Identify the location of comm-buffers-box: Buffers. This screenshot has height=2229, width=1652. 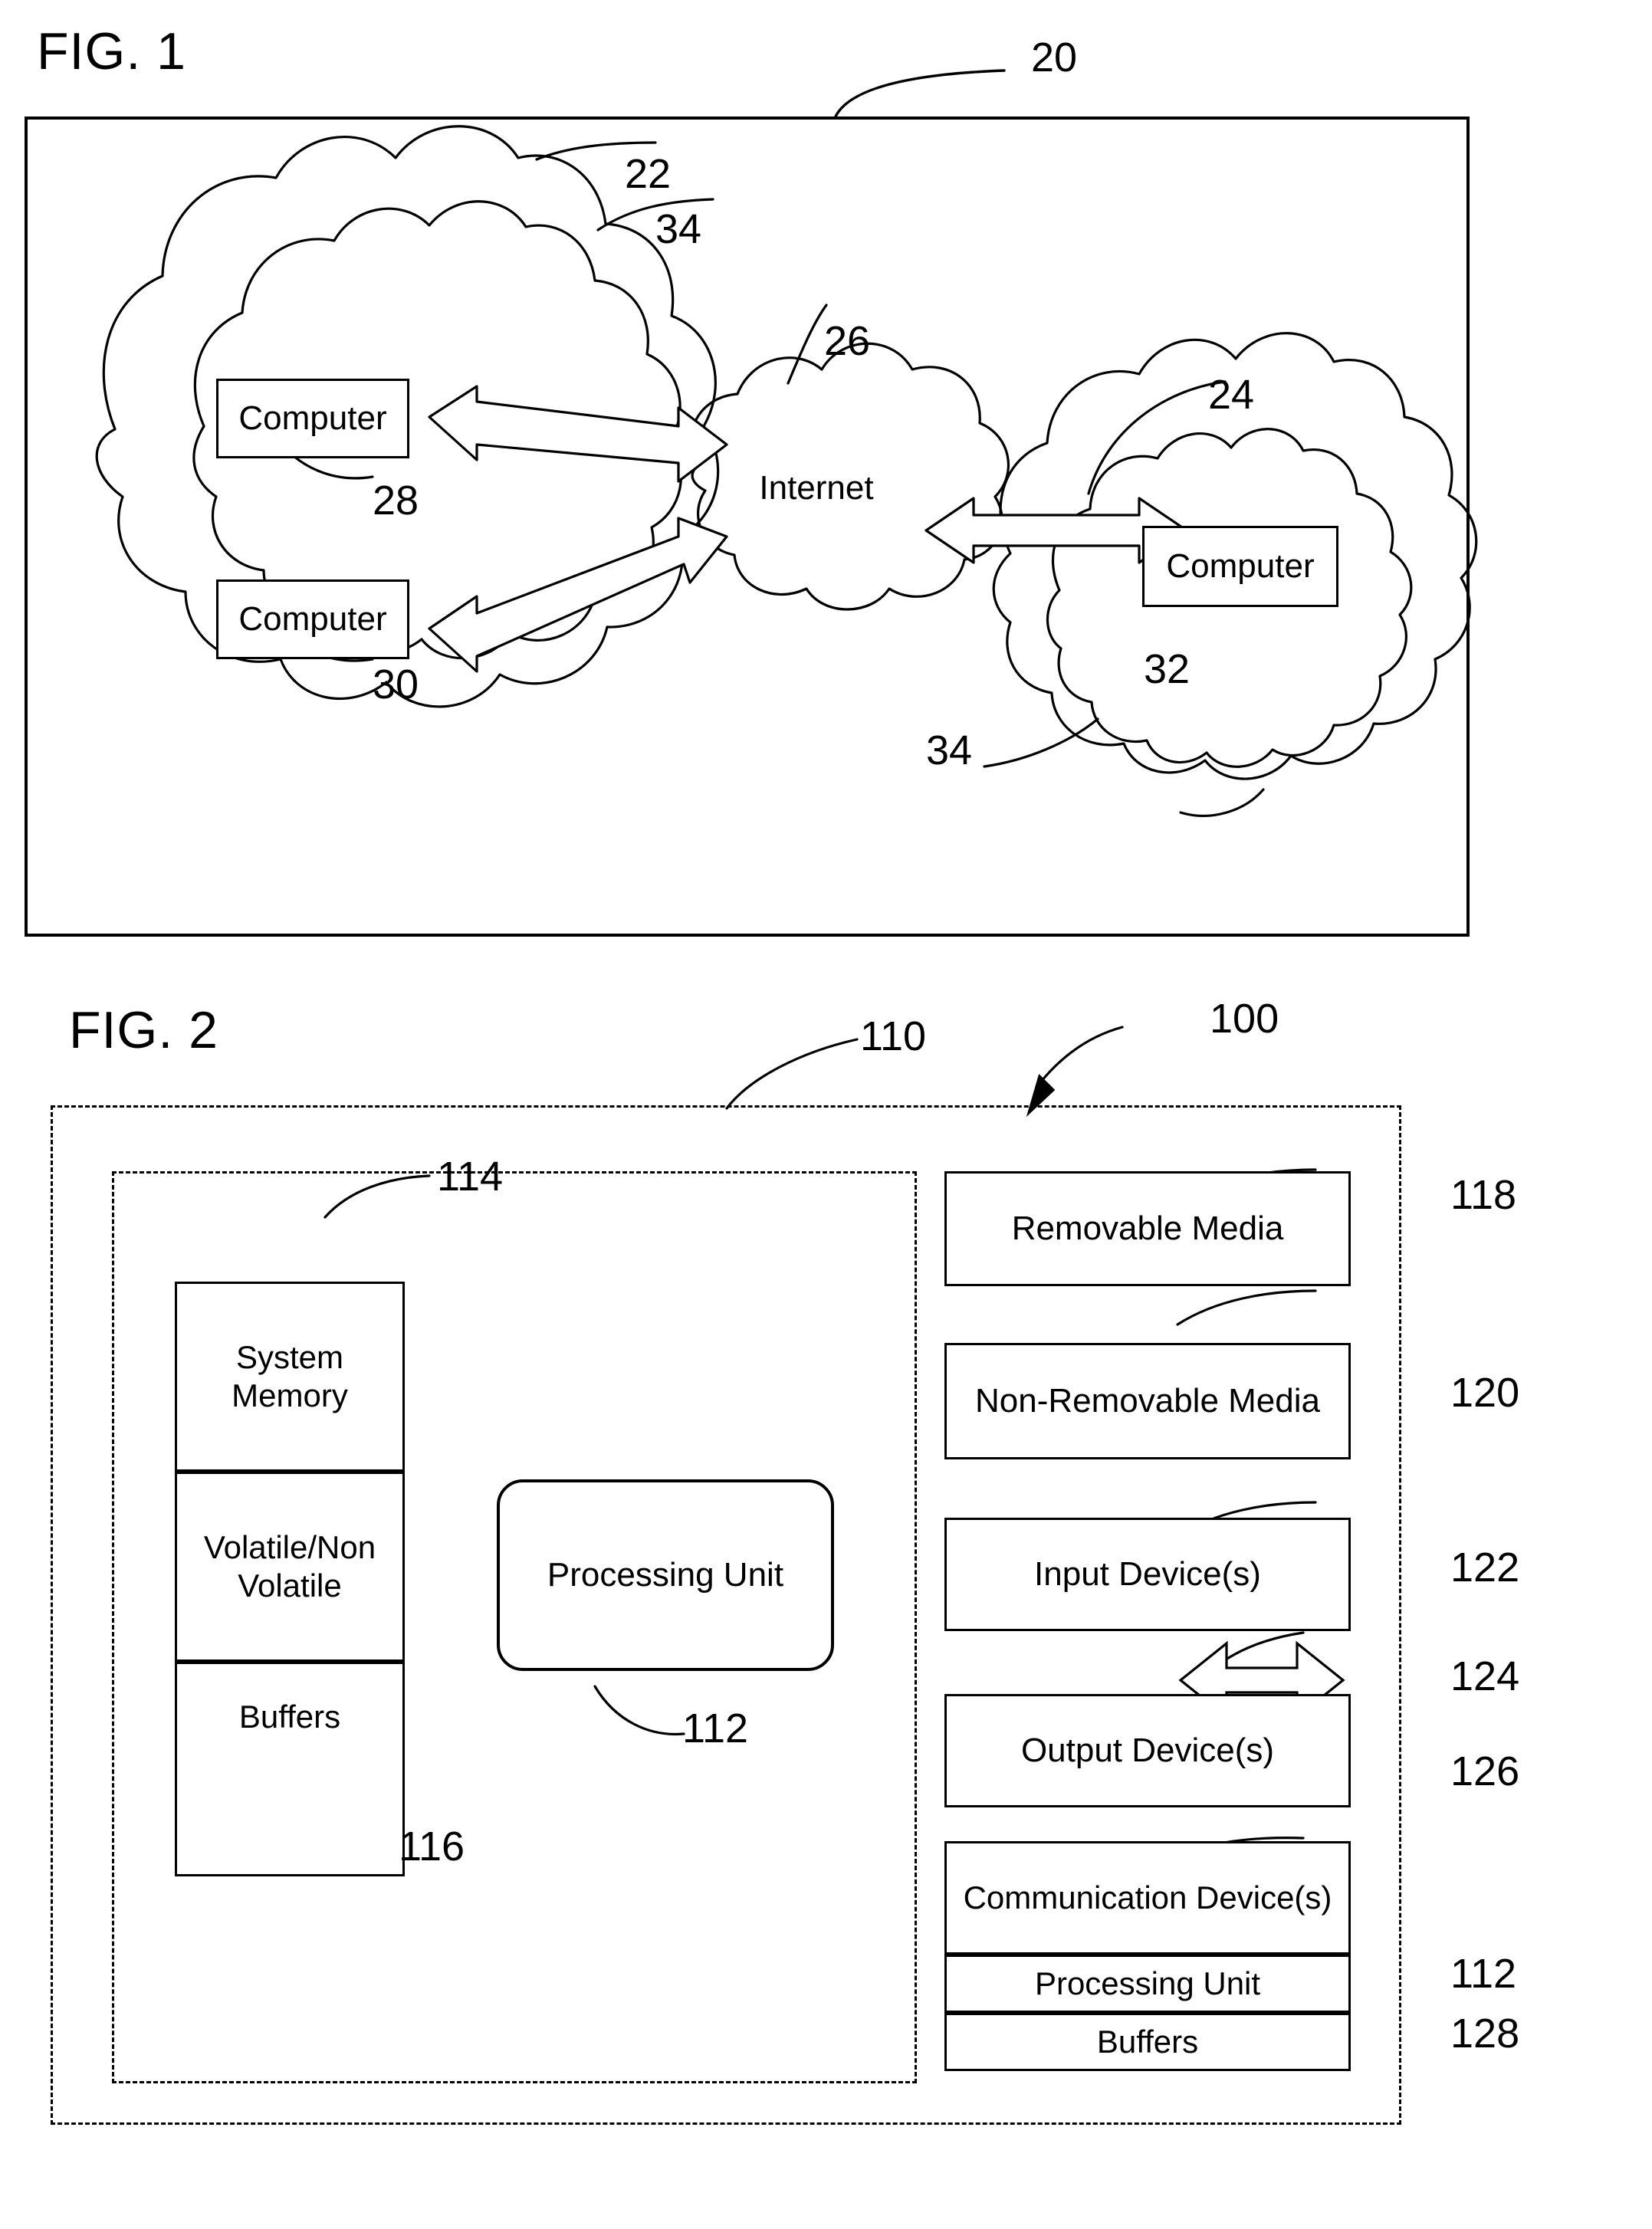
(1147, 2042).